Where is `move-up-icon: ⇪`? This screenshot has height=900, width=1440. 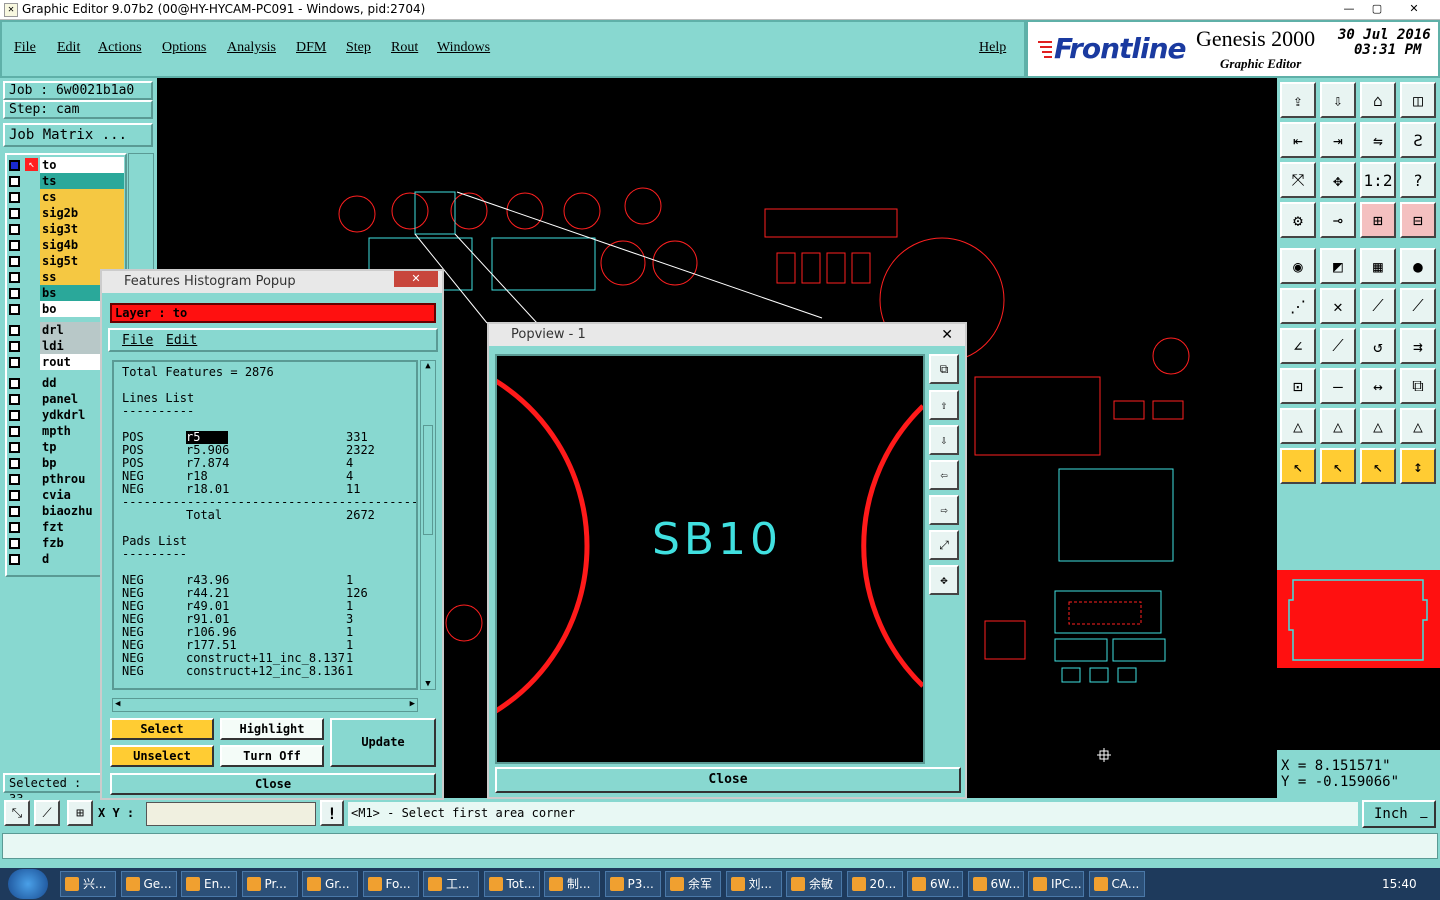 move-up-icon: ⇪ is located at coordinates (1298, 100).